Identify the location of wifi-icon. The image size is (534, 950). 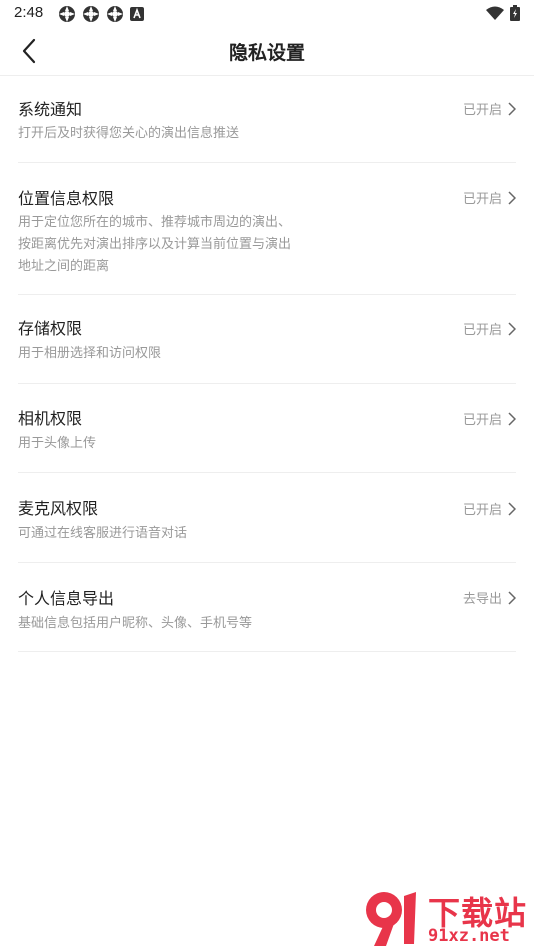
(495, 13).